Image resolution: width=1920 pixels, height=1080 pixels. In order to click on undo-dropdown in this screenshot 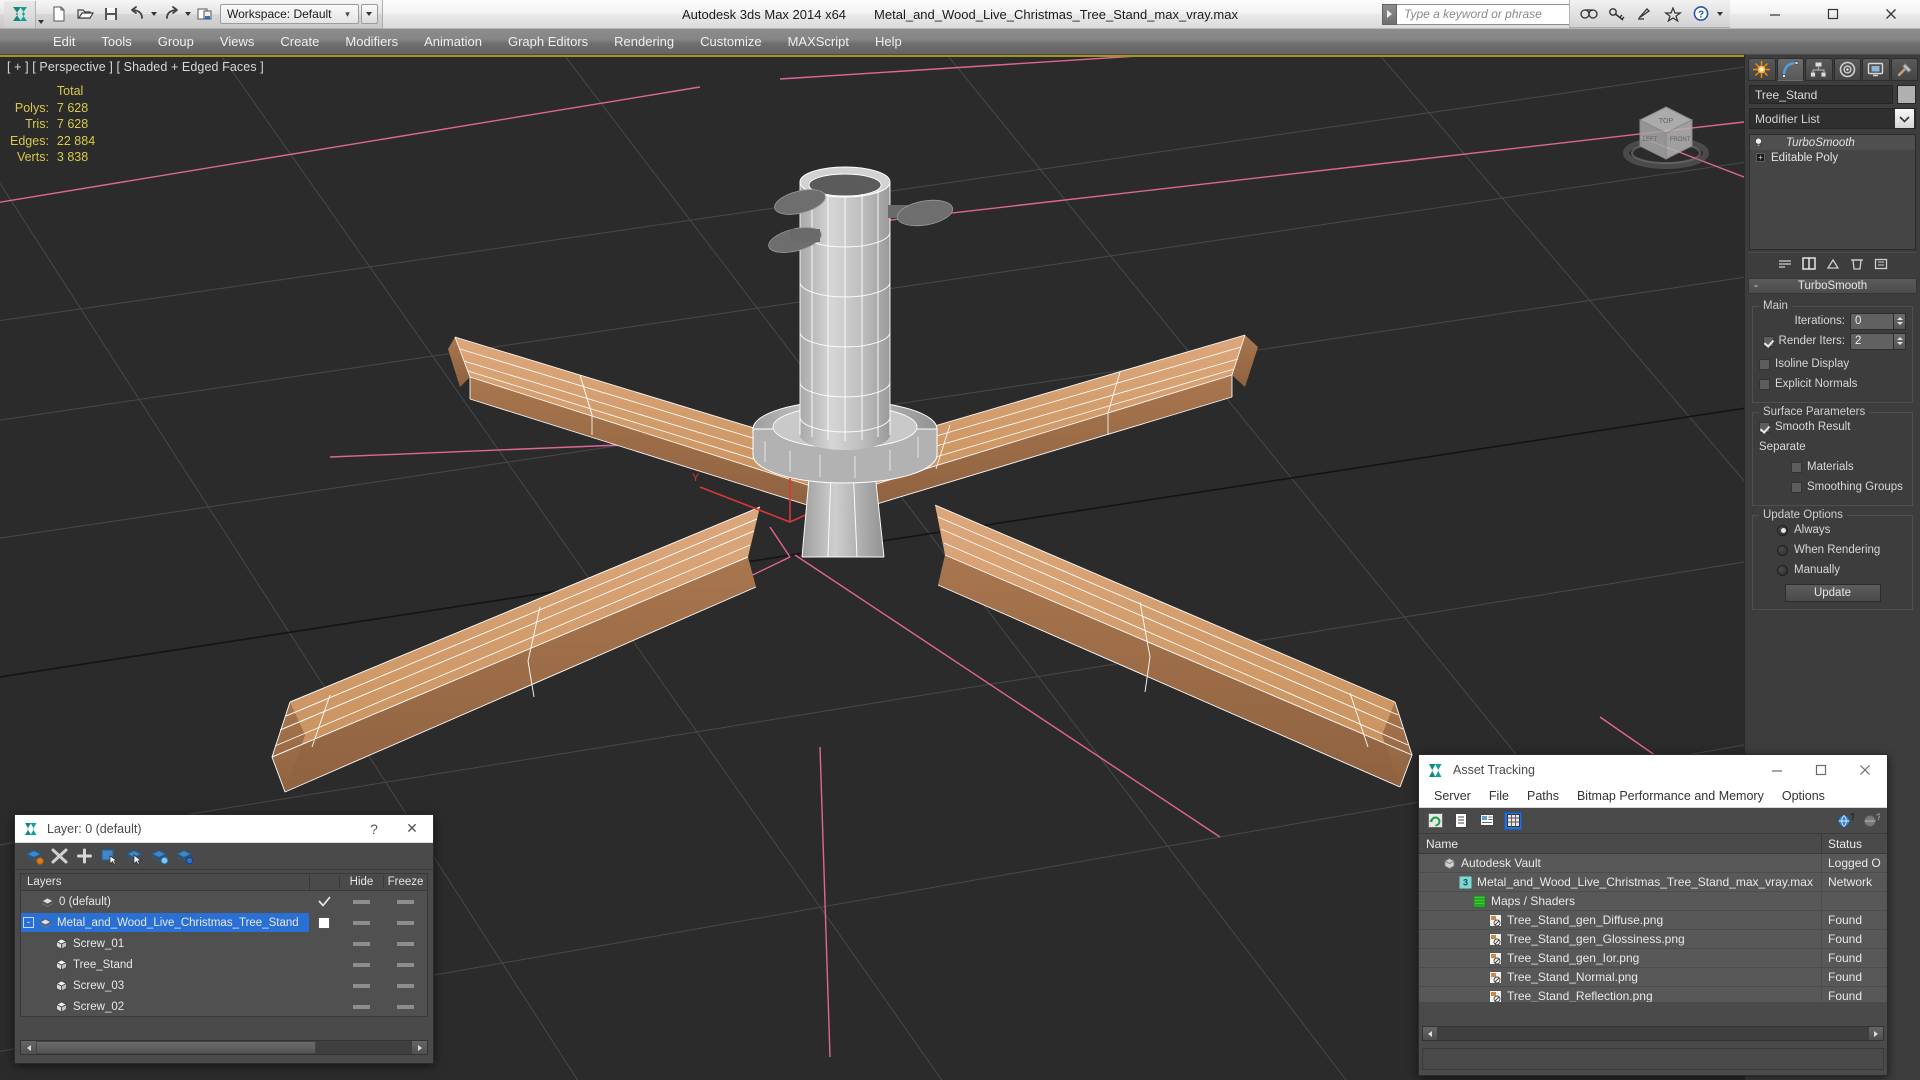, I will do `click(154, 14)`.